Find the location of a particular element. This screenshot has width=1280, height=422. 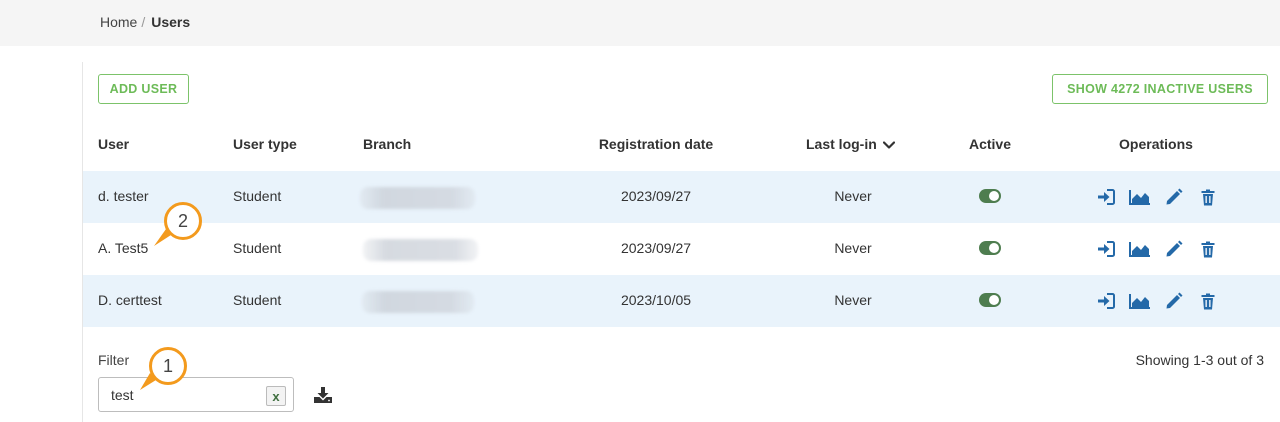

sort-chevron-down-icon is located at coordinates (888, 144).